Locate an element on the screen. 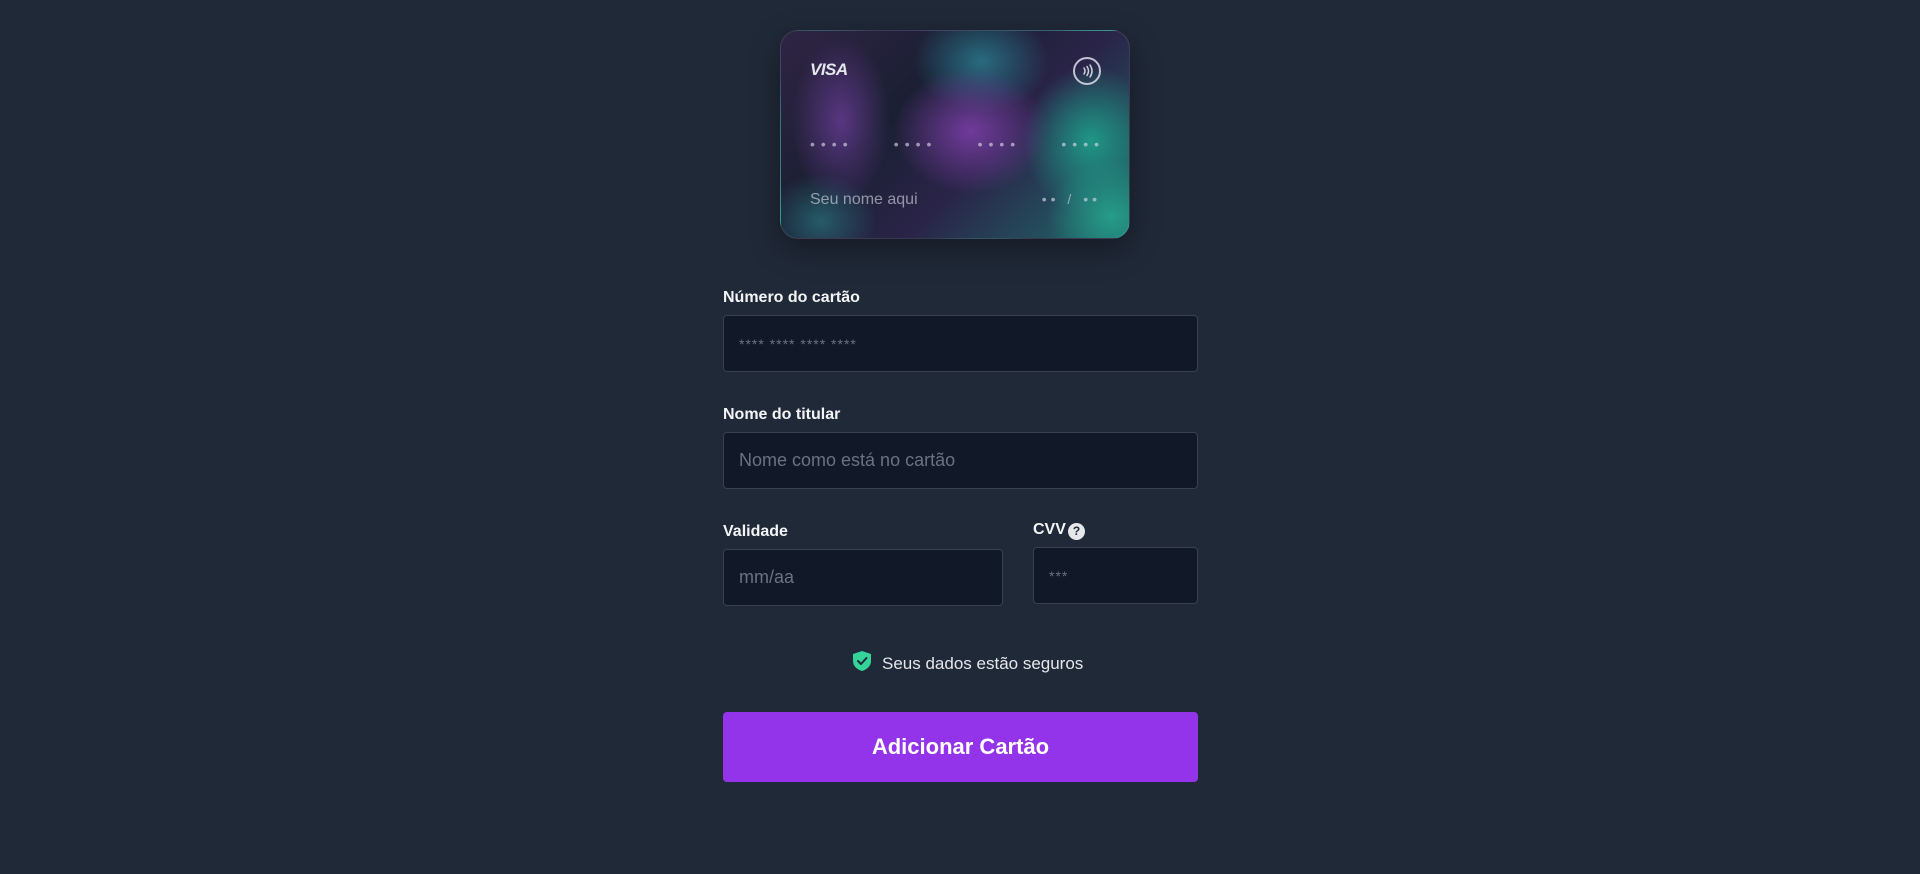 The width and height of the screenshot is (1920, 874). add-card-button: Adicionar Cartão is located at coordinates (960, 747).